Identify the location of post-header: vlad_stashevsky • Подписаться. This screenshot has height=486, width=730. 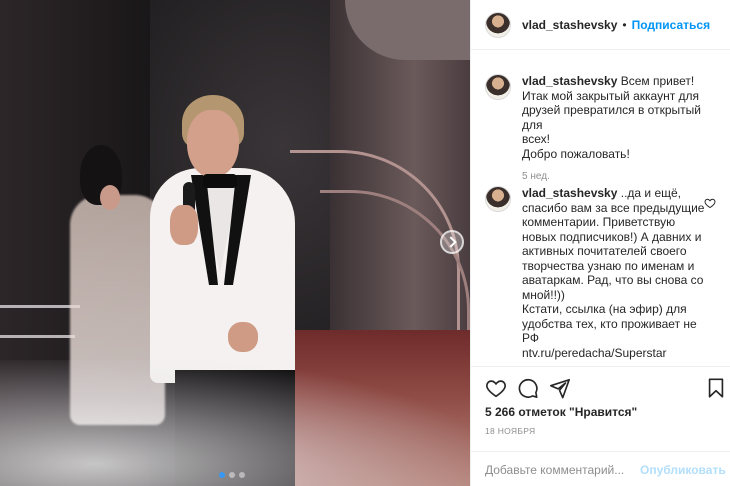
(600, 25).